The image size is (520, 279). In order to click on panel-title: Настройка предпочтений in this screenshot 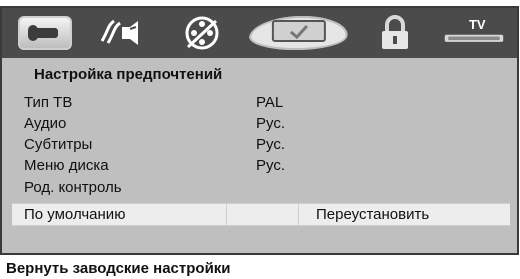, I will do `click(128, 74)`.